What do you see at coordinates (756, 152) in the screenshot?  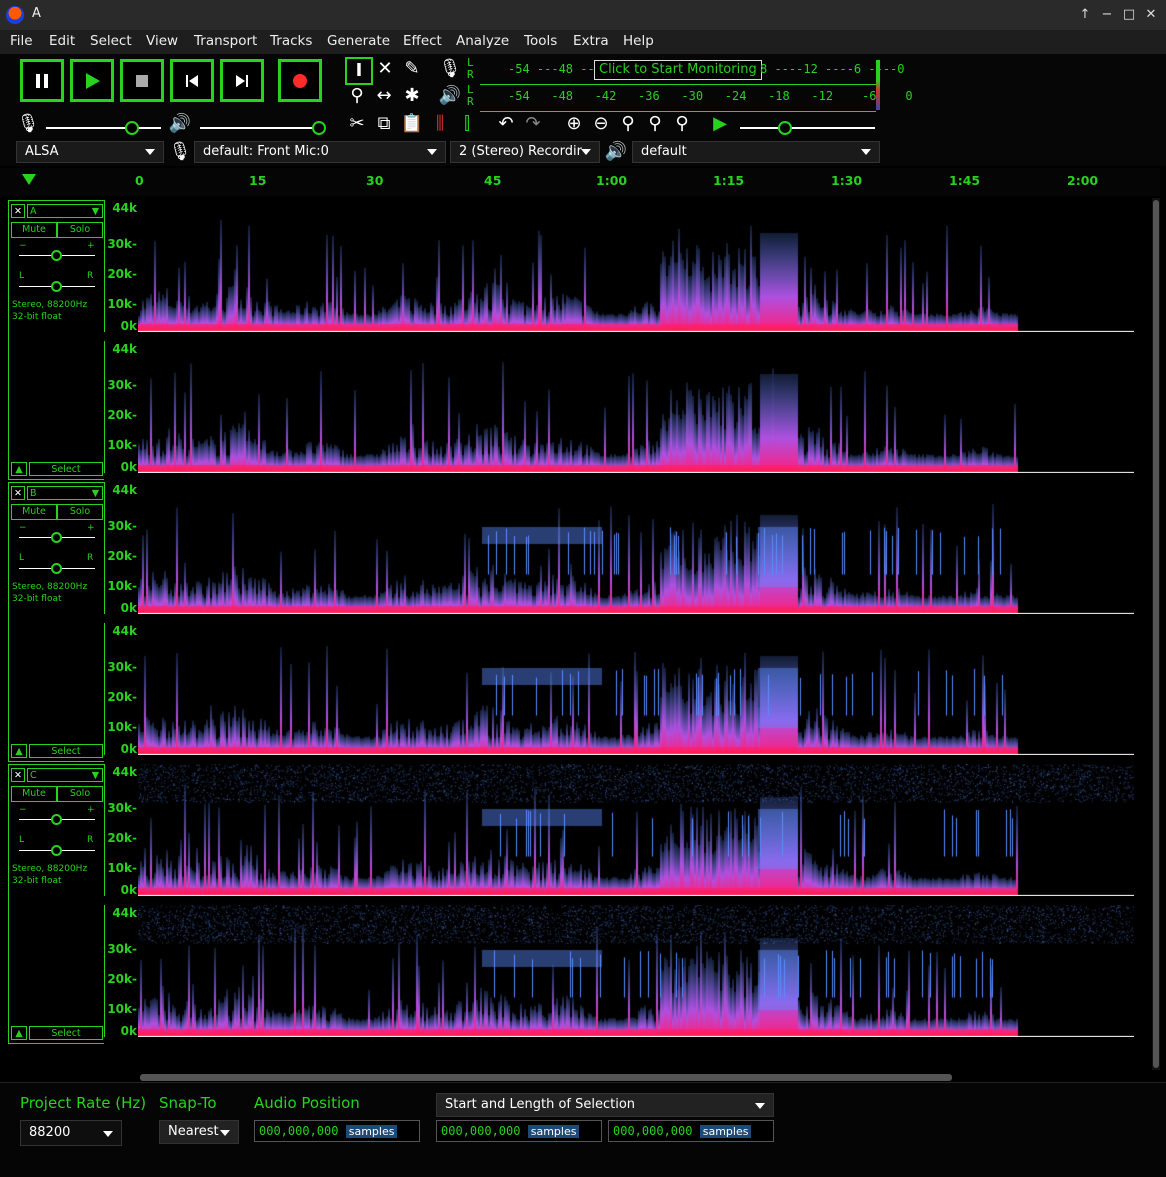 I see `output-device-select: default` at bounding box center [756, 152].